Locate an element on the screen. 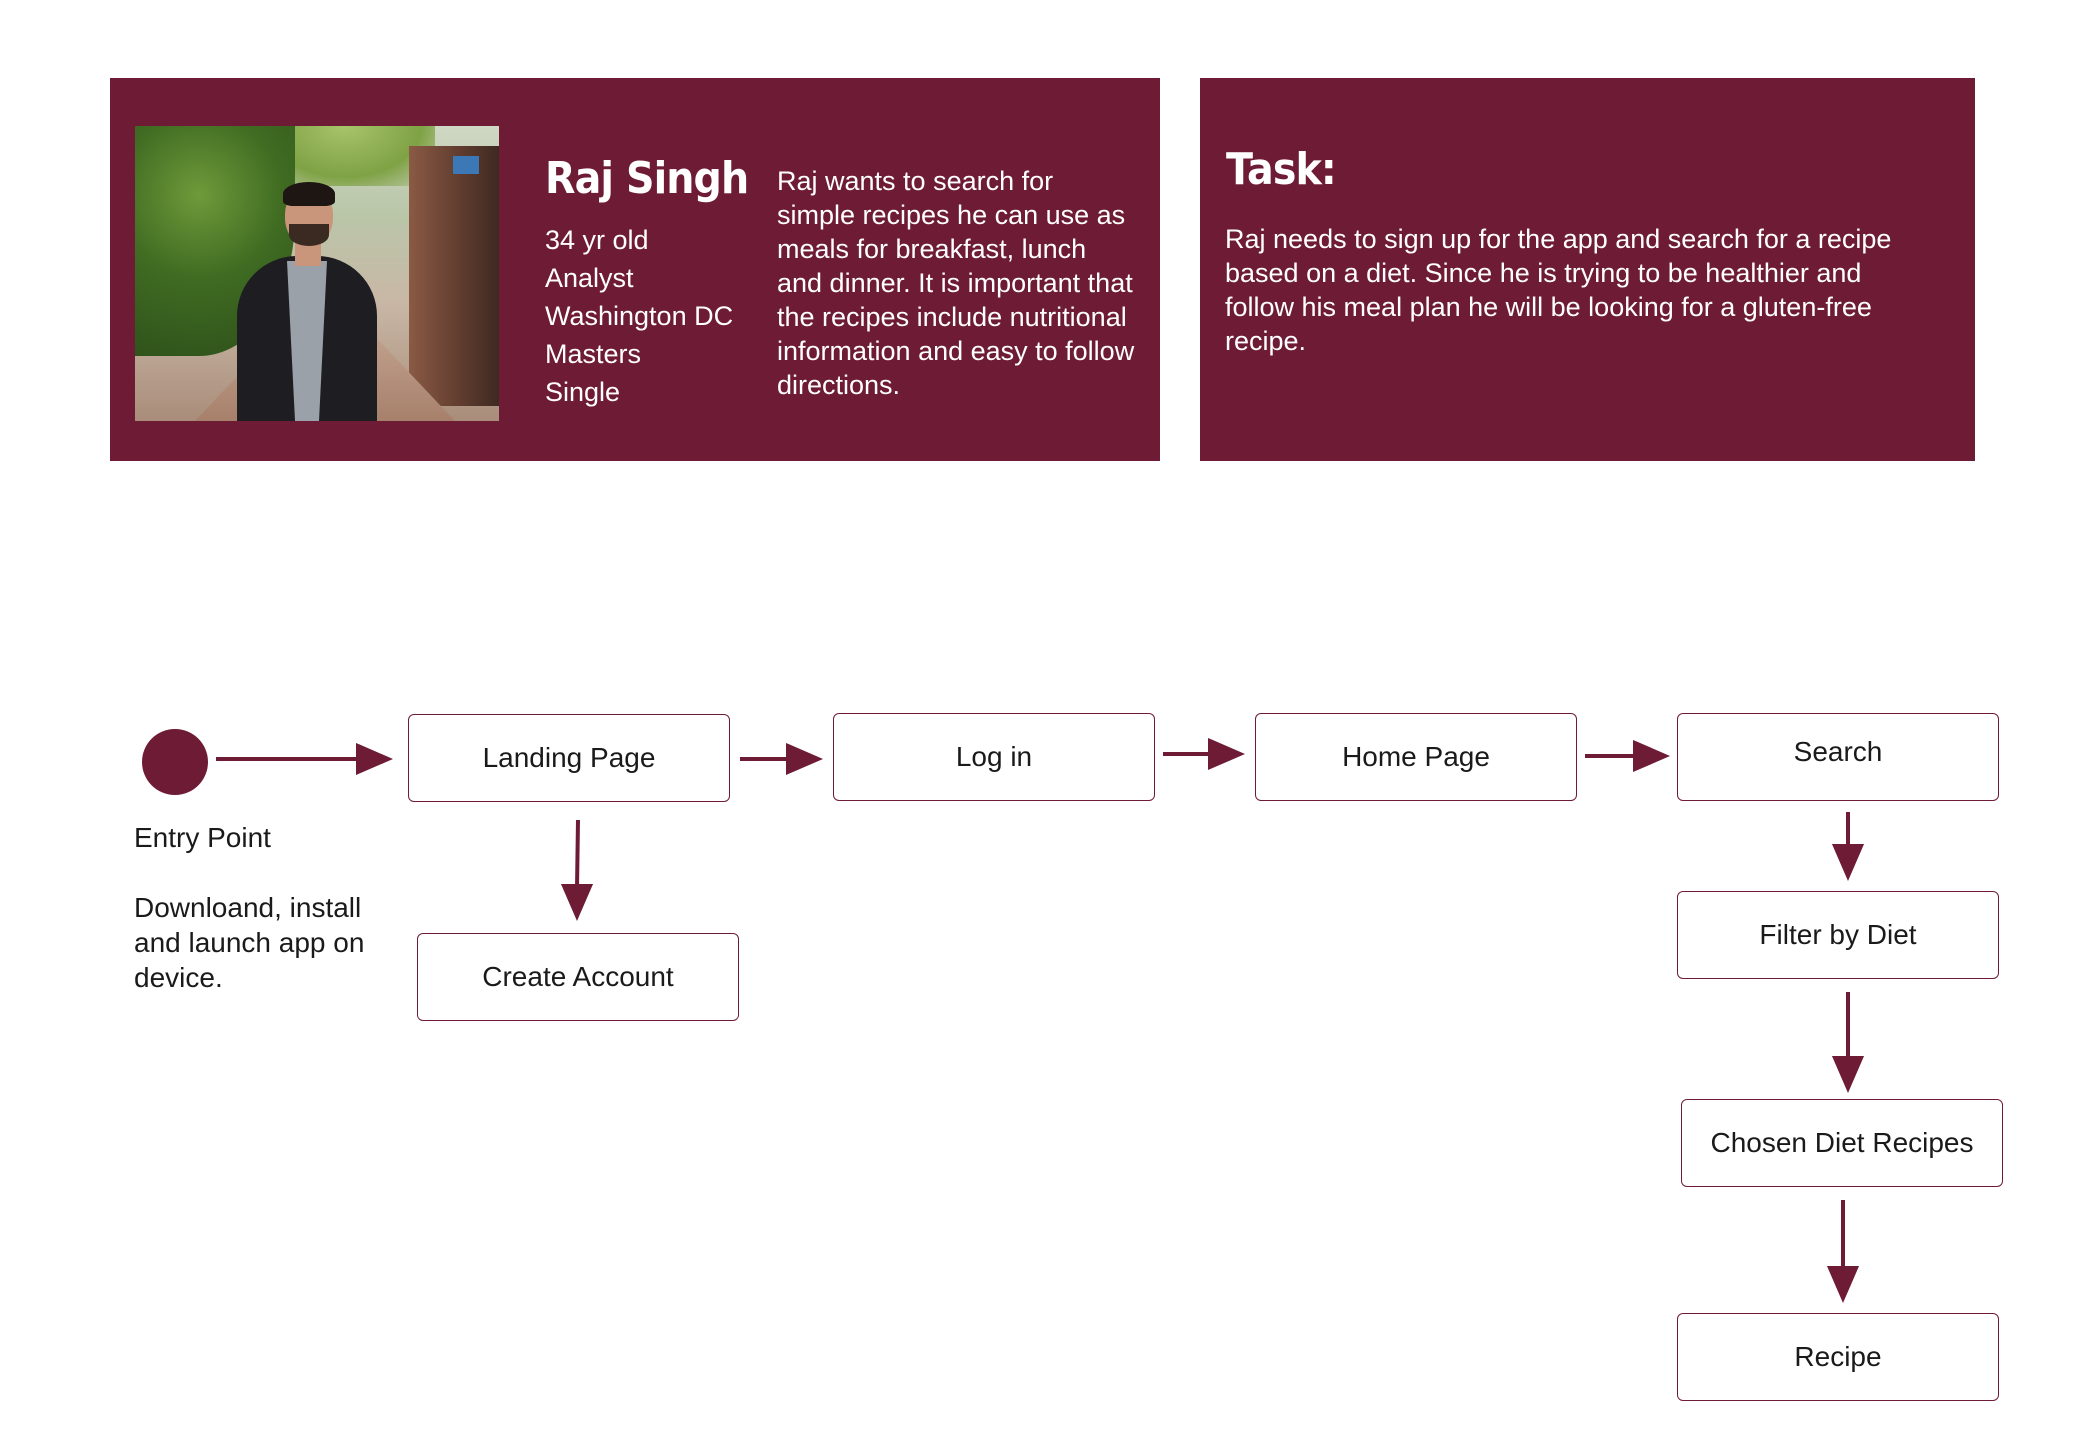  entry-point-label: Entry Point is located at coordinates (202, 837).